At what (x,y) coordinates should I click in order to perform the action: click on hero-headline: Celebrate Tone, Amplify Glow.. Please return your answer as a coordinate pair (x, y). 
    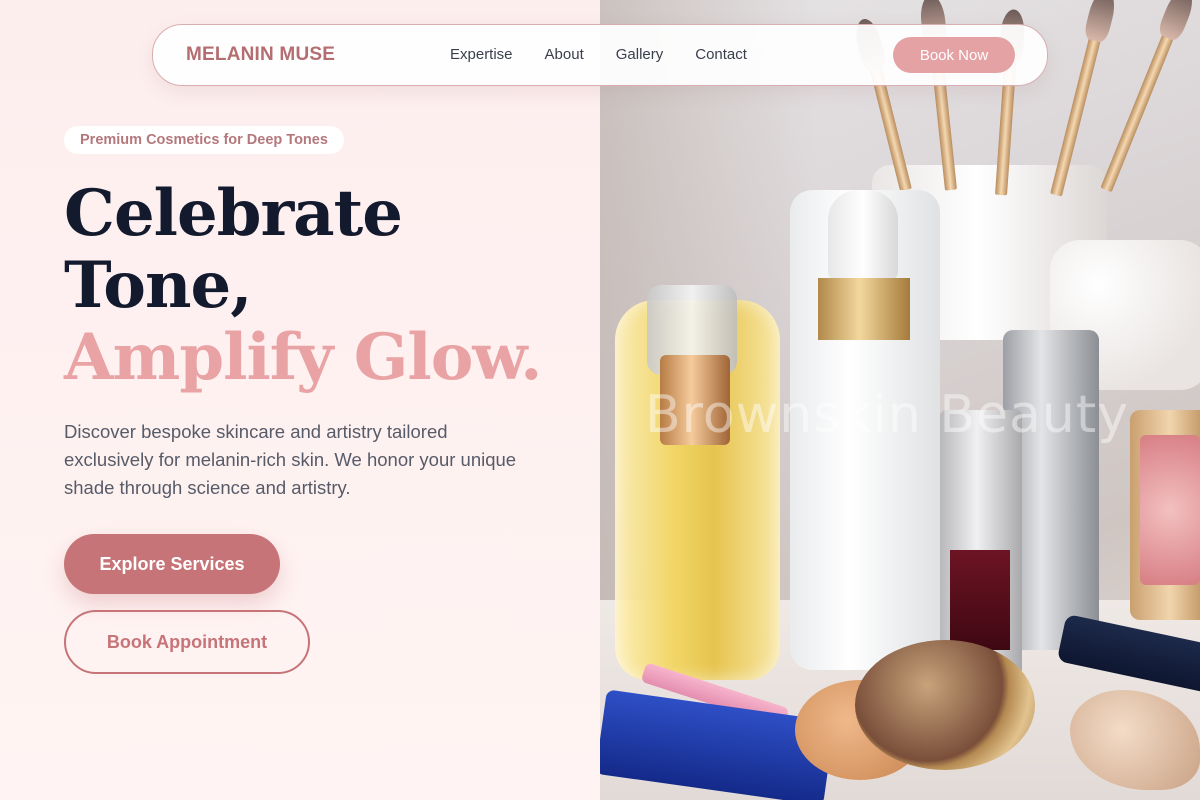
    Looking at the image, I should click on (303, 285).